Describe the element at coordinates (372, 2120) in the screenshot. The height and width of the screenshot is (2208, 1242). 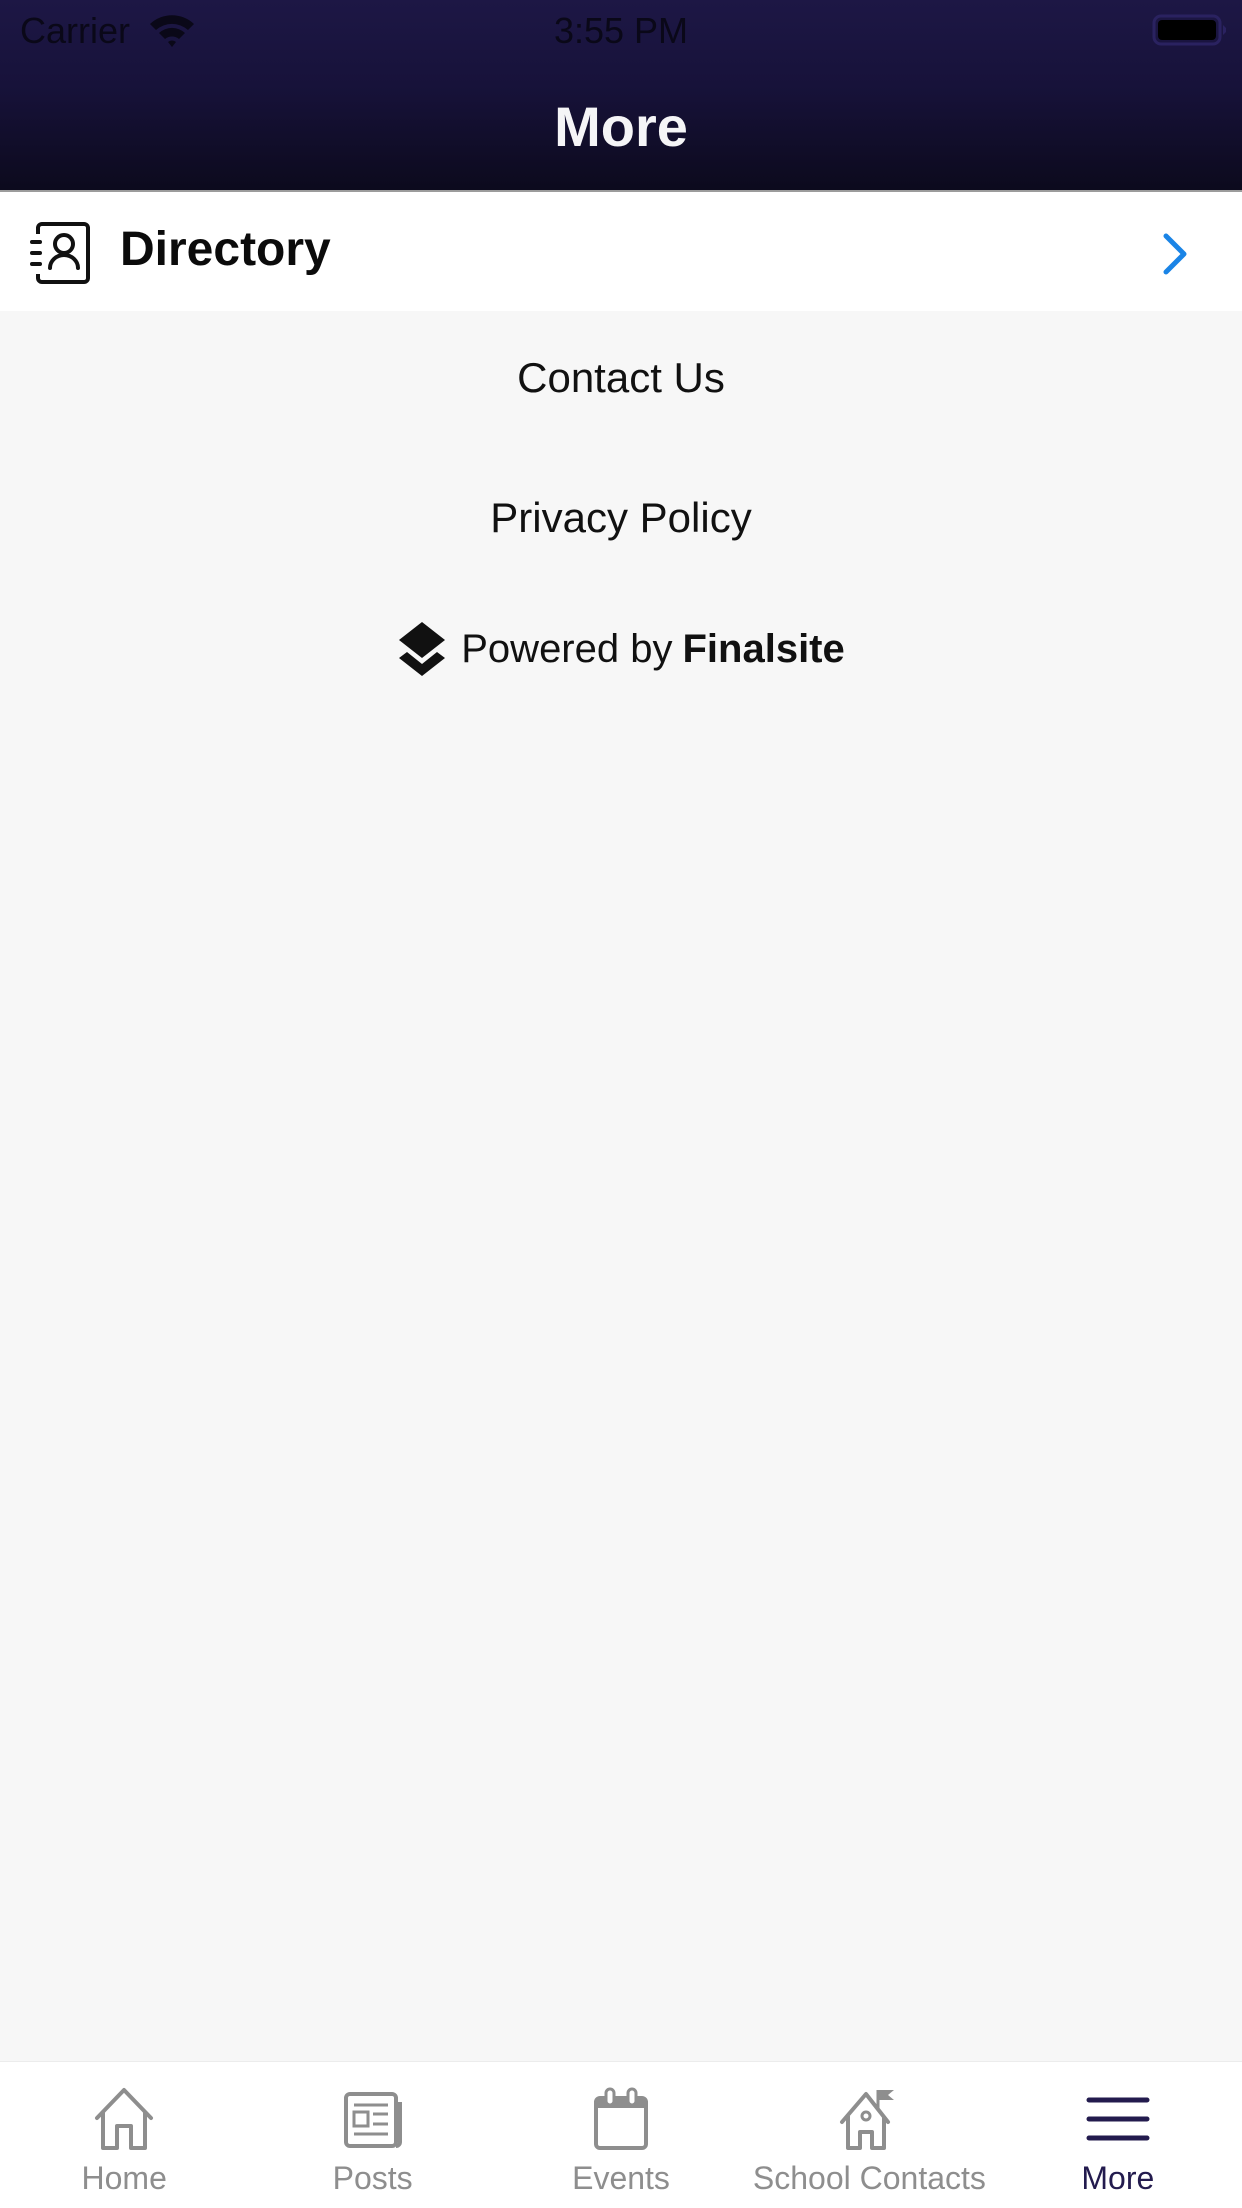
I see `newspaper-icon` at that location.